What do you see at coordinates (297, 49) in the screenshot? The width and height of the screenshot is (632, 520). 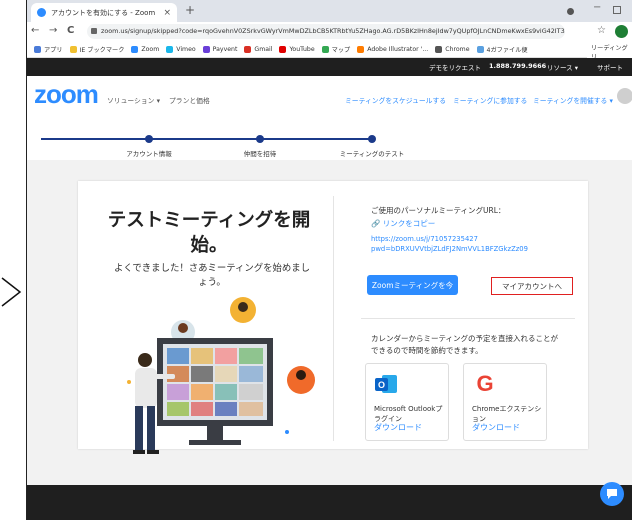 I see `bookmark-item: YouTube` at bounding box center [297, 49].